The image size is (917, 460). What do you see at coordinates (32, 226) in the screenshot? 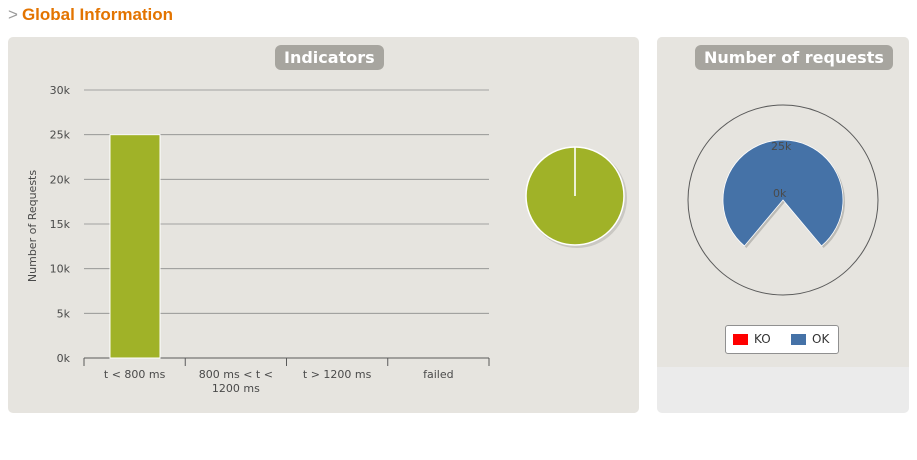
I see `y-axis-label: Number of Requests` at bounding box center [32, 226].